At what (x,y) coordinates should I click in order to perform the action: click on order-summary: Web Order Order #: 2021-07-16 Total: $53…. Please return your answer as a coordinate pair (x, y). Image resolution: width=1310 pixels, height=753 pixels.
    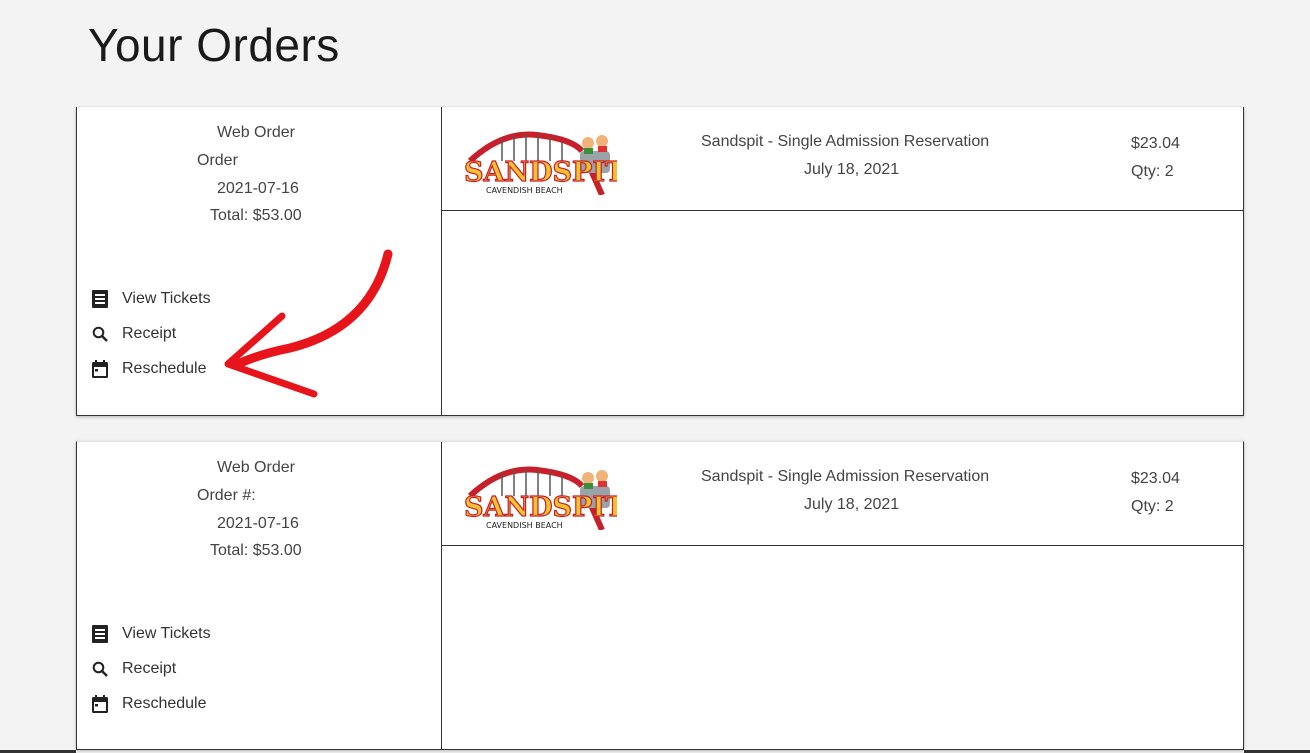
    Looking at the image, I should click on (259, 595).